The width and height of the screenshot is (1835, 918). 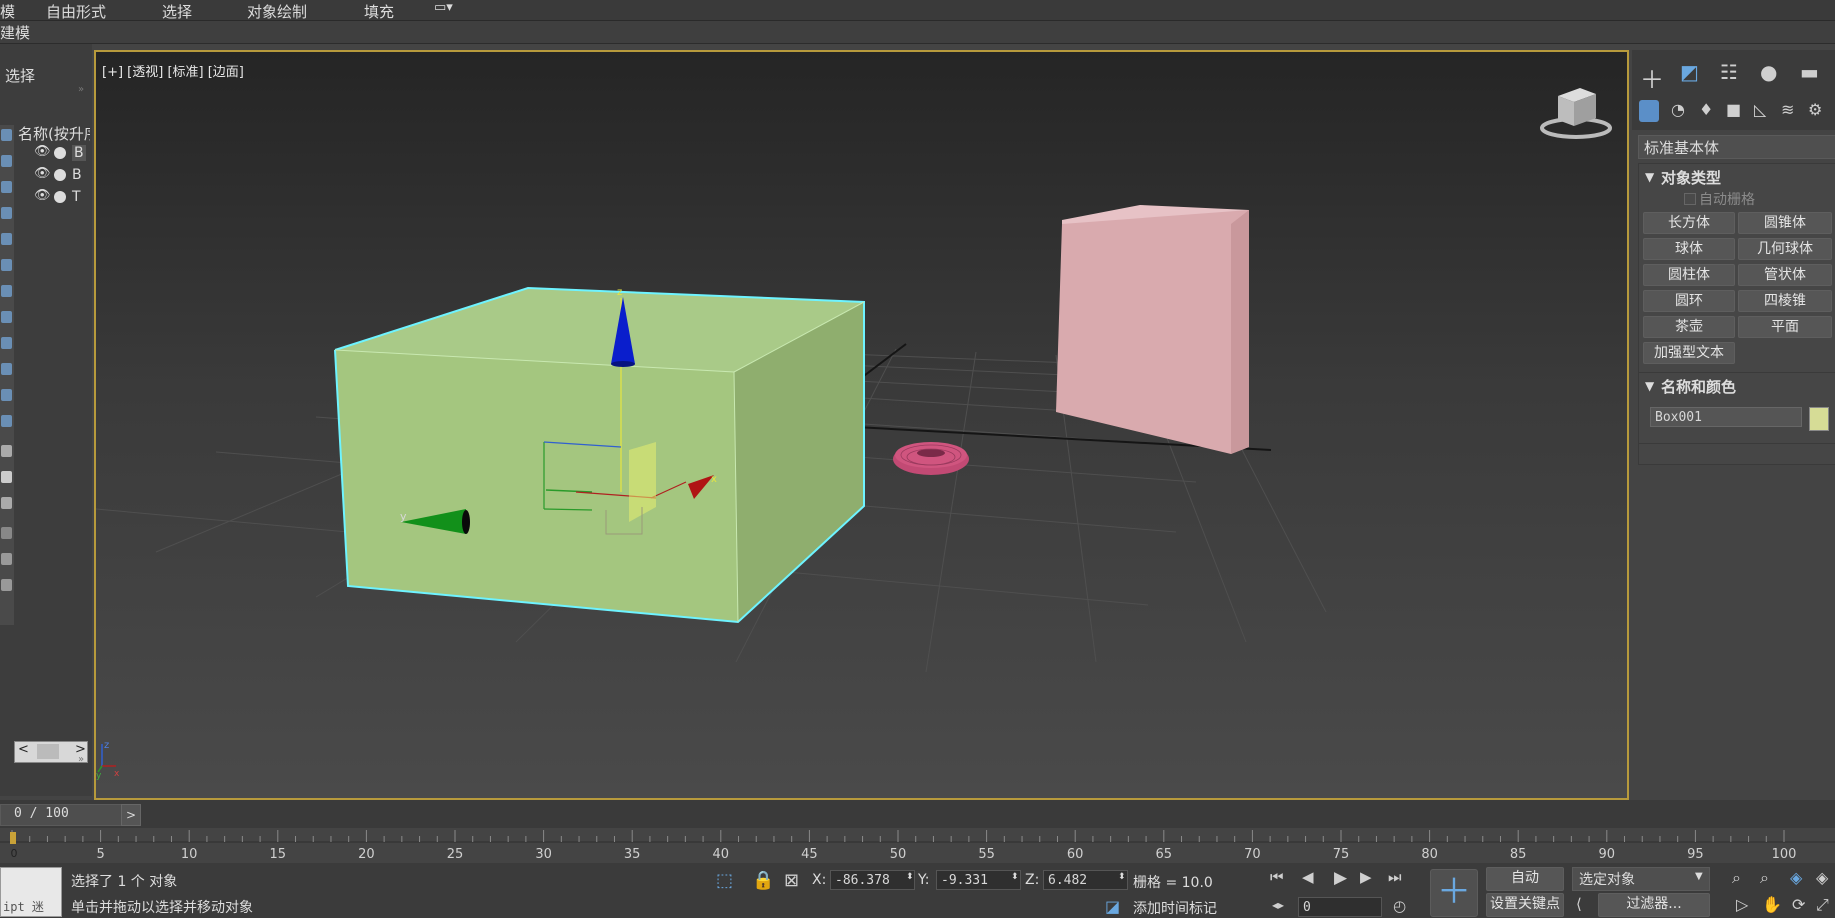 What do you see at coordinates (1649, 111) in the screenshot?
I see `geometry-category-icon` at bounding box center [1649, 111].